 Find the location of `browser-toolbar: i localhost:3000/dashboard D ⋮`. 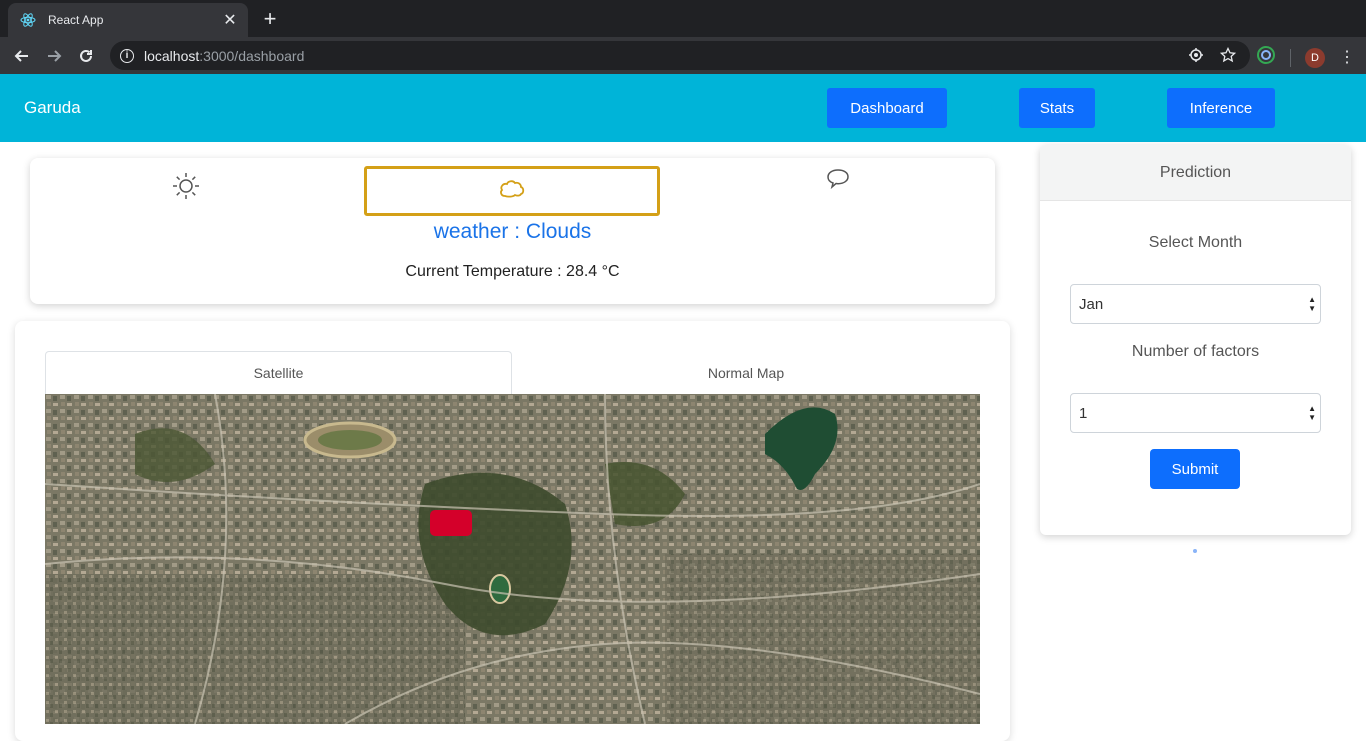

browser-toolbar: i localhost:3000/dashboard D ⋮ is located at coordinates (683, 55).